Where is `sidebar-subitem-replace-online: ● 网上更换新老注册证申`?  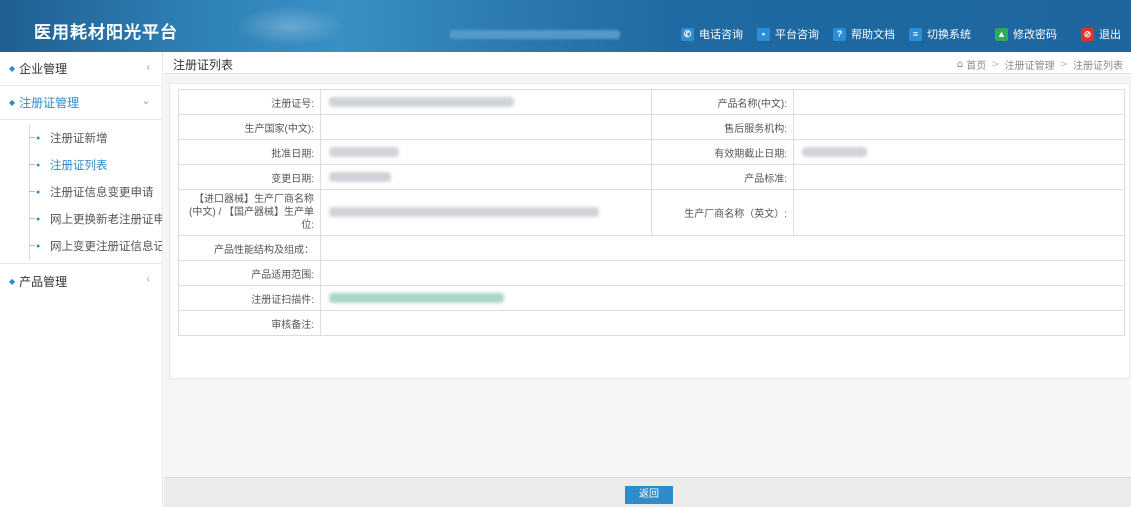
sidebar-subitem-replace-online: ● 网上更换新老注册证申 is located at coordinates (81, 218).